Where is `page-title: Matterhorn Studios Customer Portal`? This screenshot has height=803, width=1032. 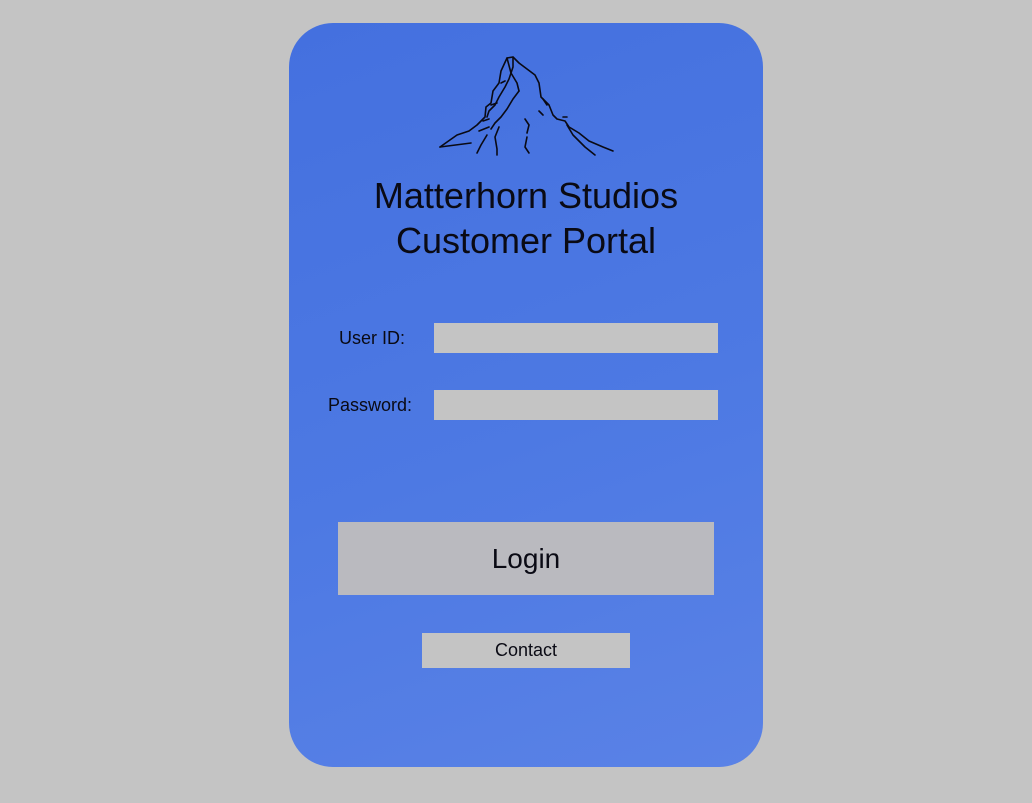
page-title: Matterhorn Studios Customer Portal is located at coordinates (526, 218).